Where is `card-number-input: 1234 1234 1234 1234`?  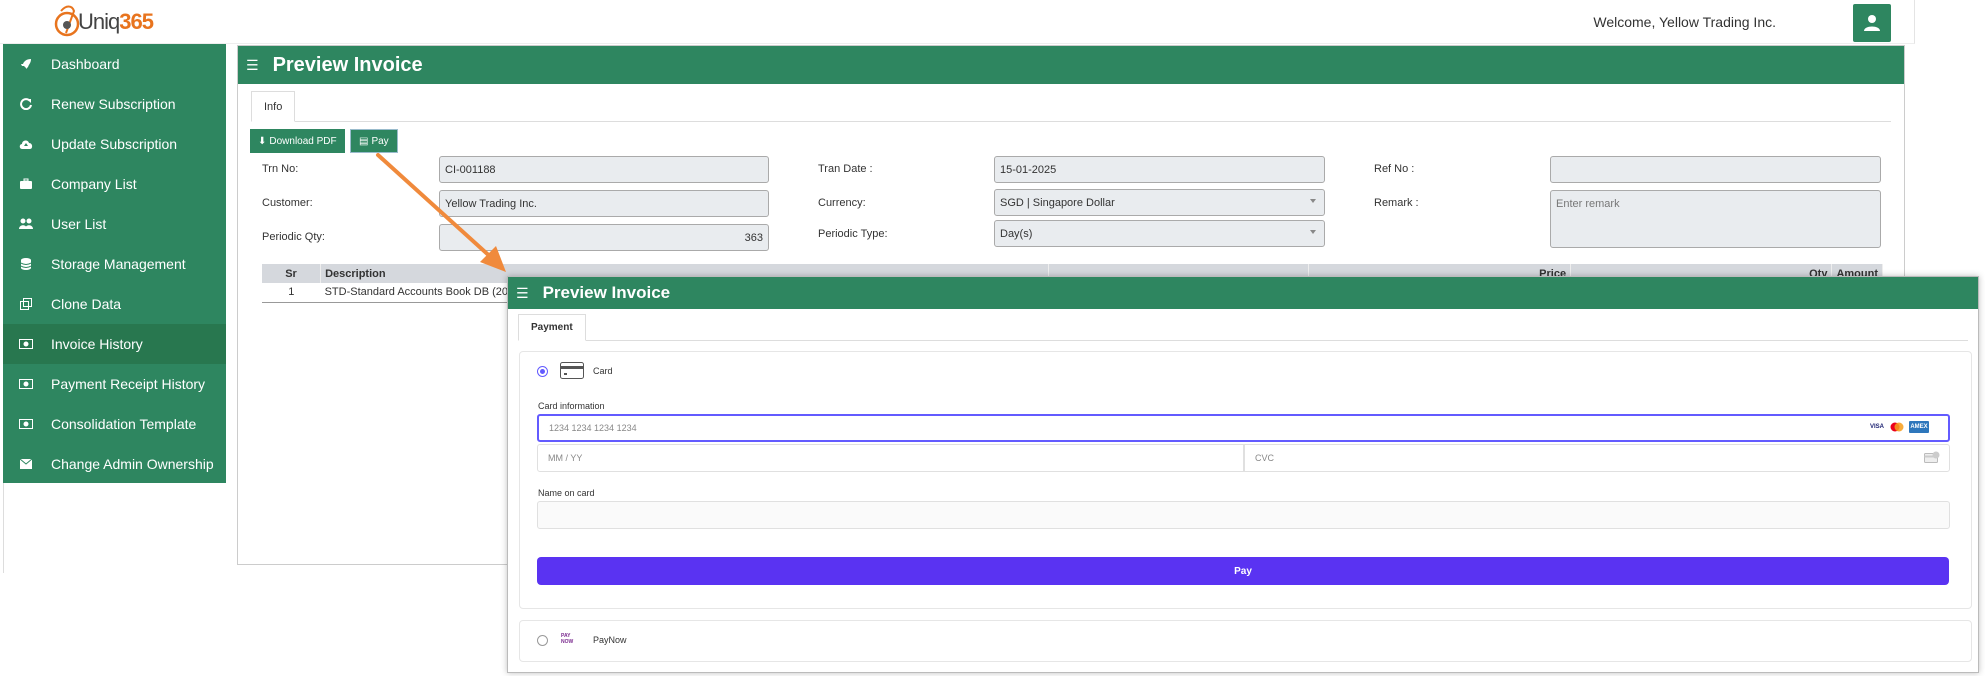
card-number-input: 1234 1234 1234 1234 is located at coordinates (1243, 428).